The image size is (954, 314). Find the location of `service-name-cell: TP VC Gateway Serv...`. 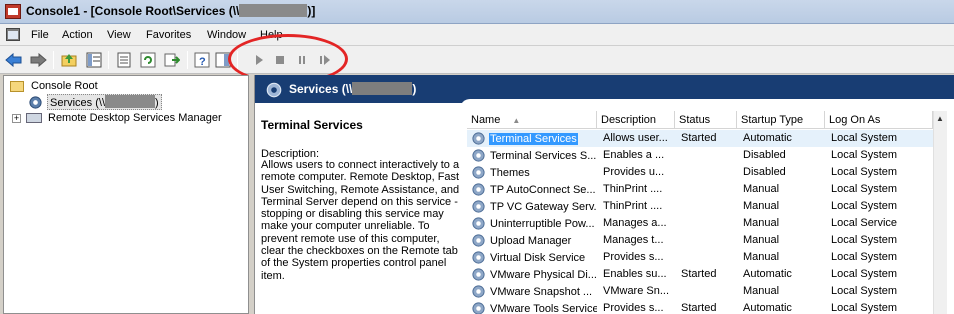

service-name-cell: TP VC Gateway Serv... is located at coordinates (534, 206).